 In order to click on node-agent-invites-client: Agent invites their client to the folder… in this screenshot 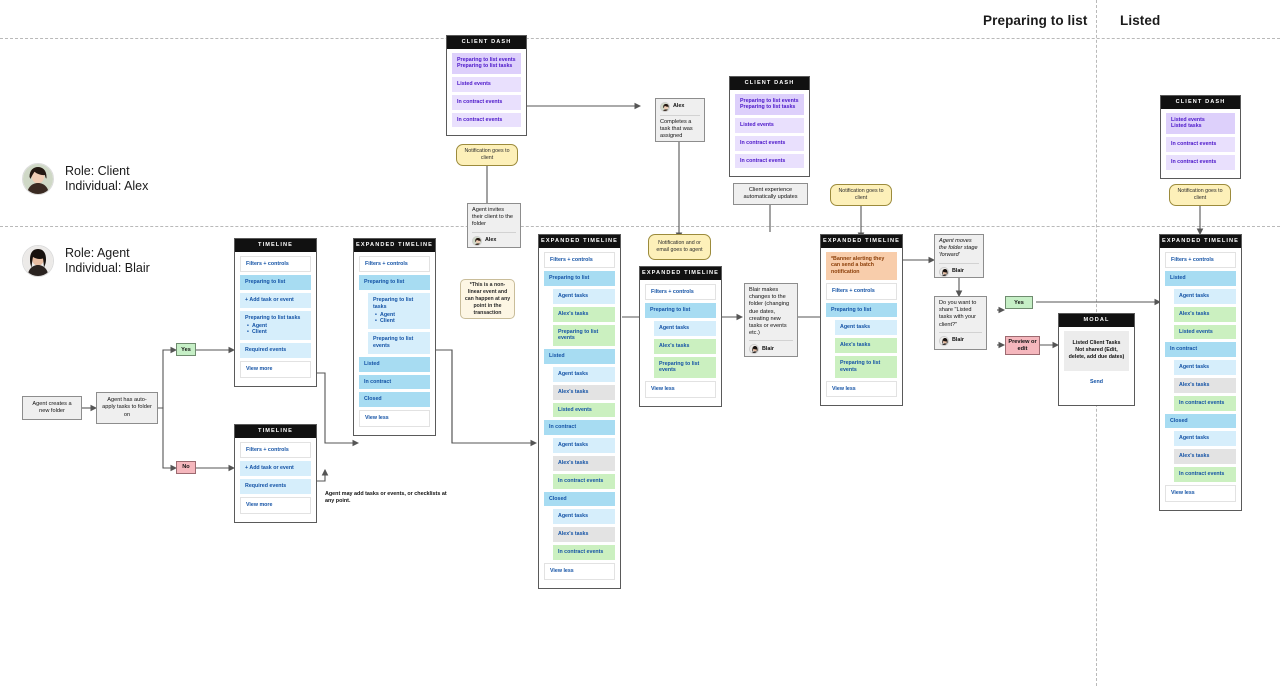, I will do `click(494, 225)`.